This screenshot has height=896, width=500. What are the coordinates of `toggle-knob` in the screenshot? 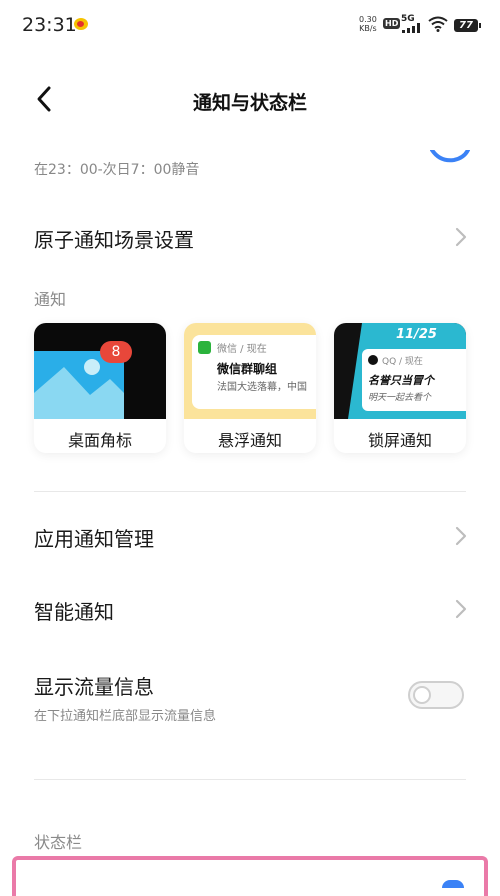 It's located at (422, 695).